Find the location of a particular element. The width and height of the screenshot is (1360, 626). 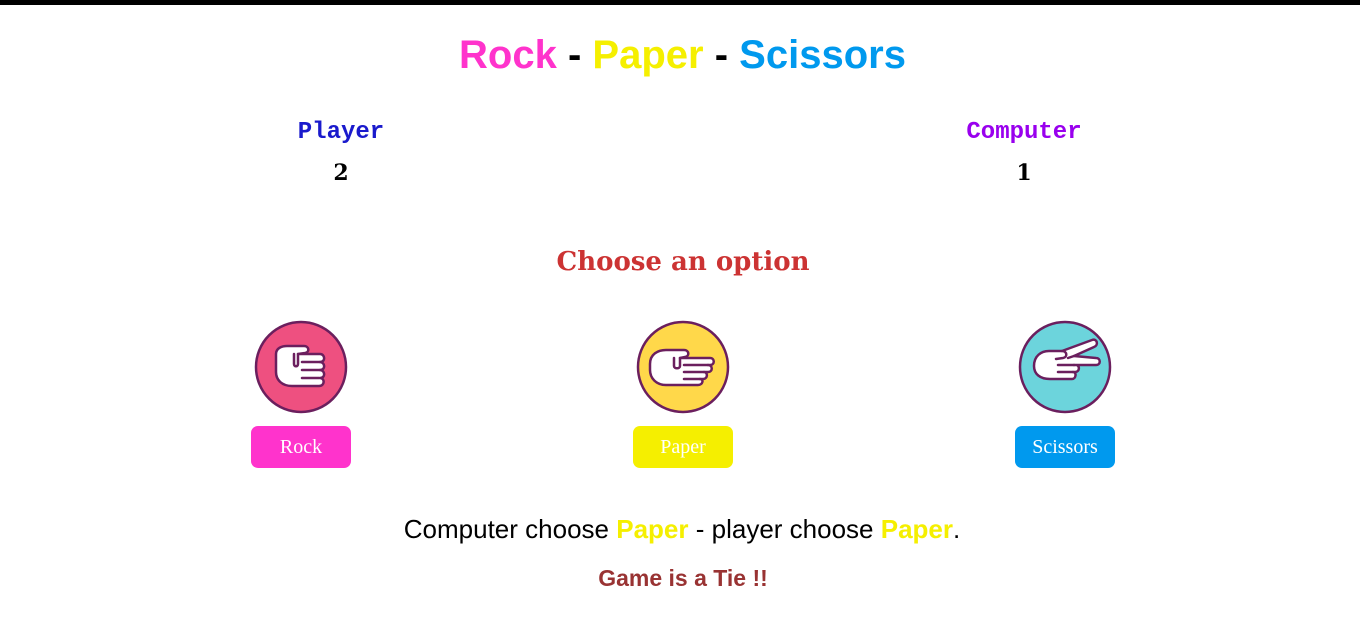

player-choice: Paper is located at coordinates (916, 529).